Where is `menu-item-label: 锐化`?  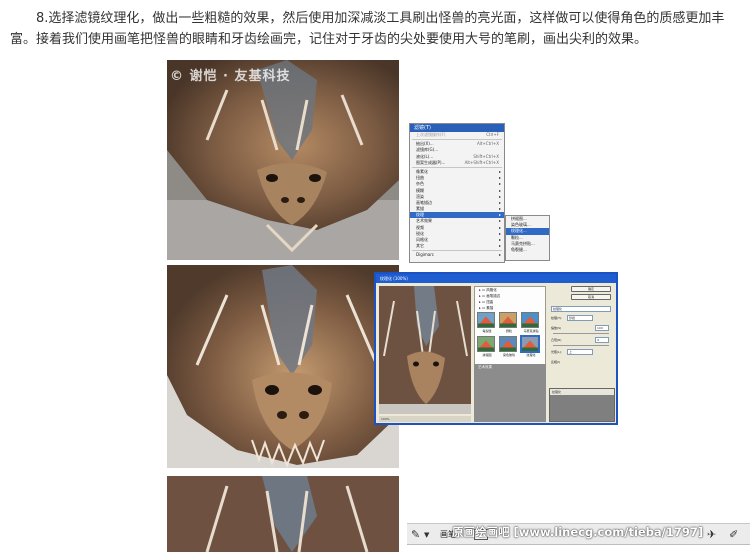 menu-item-label: 锐化 is located at coordinates (420, 233).